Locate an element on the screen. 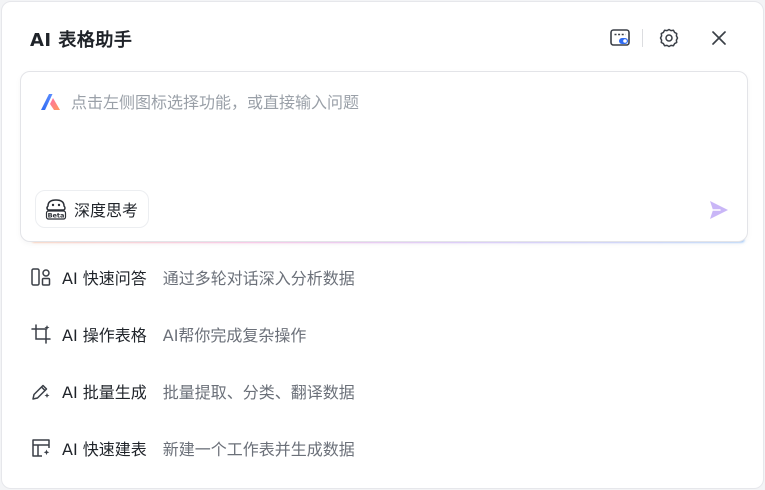 The height and width of the screenshot is (490, 765). feature-name: AI 快速问答 is located at coordinates (104, 278).